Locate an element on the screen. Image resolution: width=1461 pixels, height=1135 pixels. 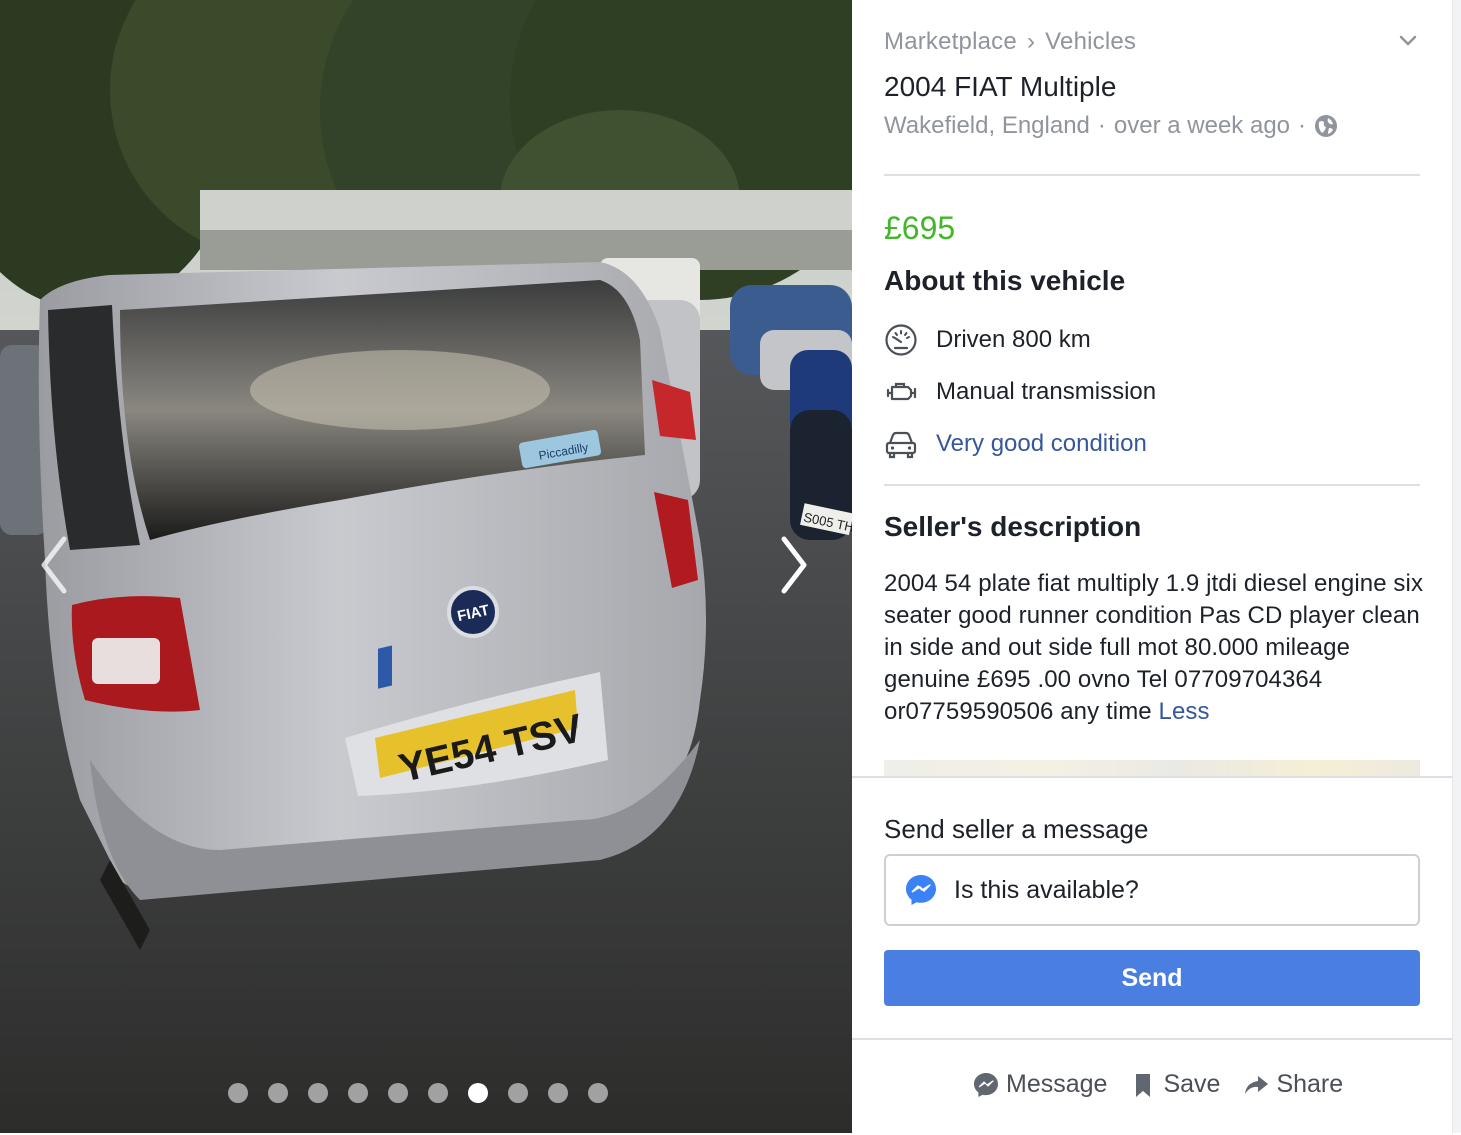
message-input-value: Is this available? is located at coordinates (1046, 890).